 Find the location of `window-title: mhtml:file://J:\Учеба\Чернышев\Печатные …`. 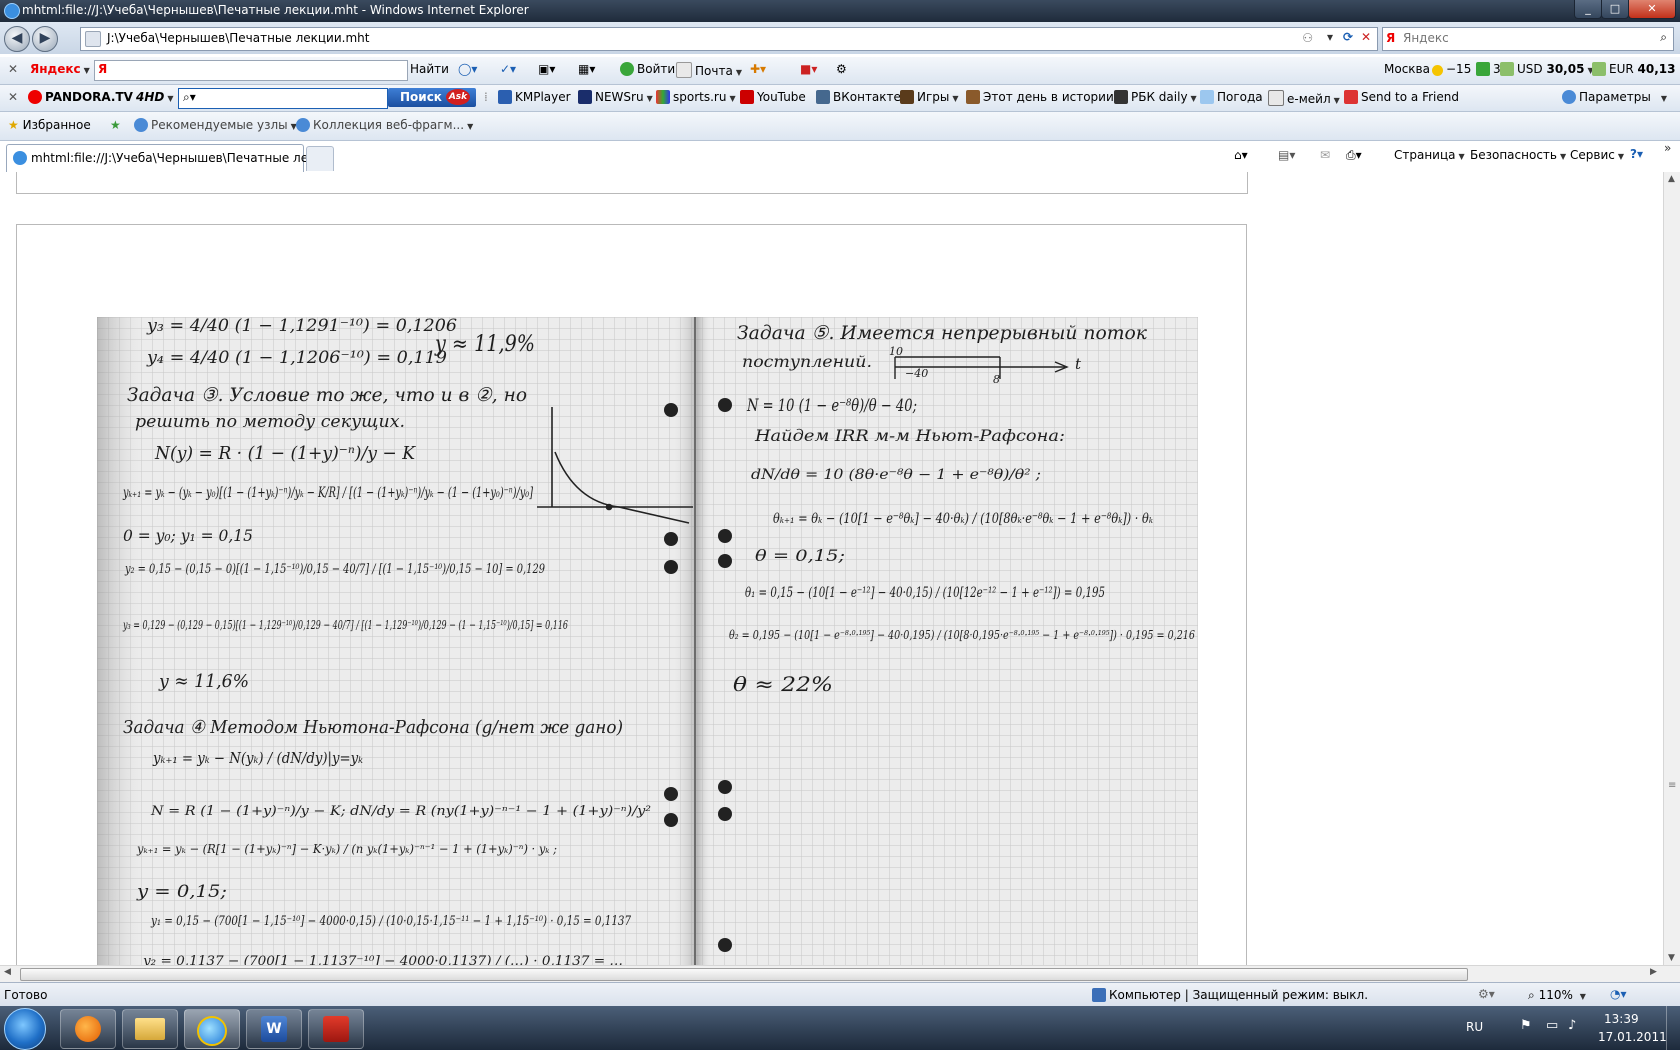

window-title: mhtml:file://J:\Учеба\Чернышев\Печатные … is located at coordinates (275, 10).